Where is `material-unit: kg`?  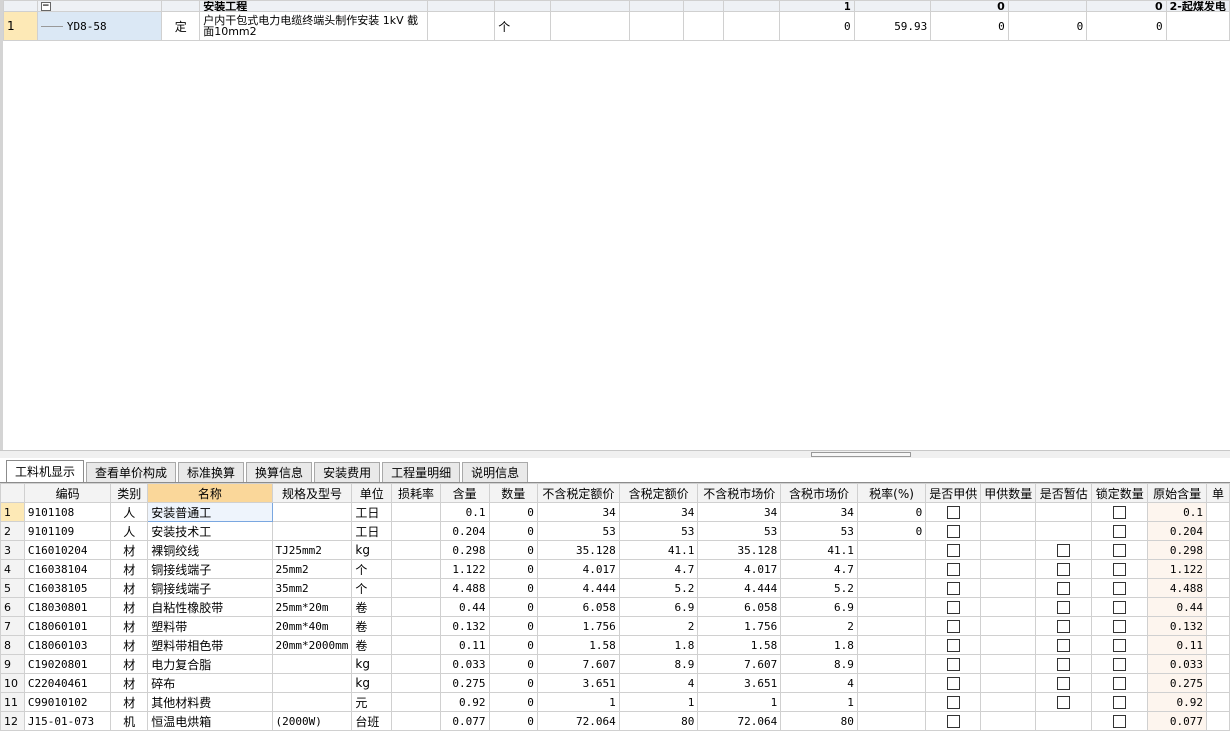
material-unit: kg is located at coordinates (372, 664).